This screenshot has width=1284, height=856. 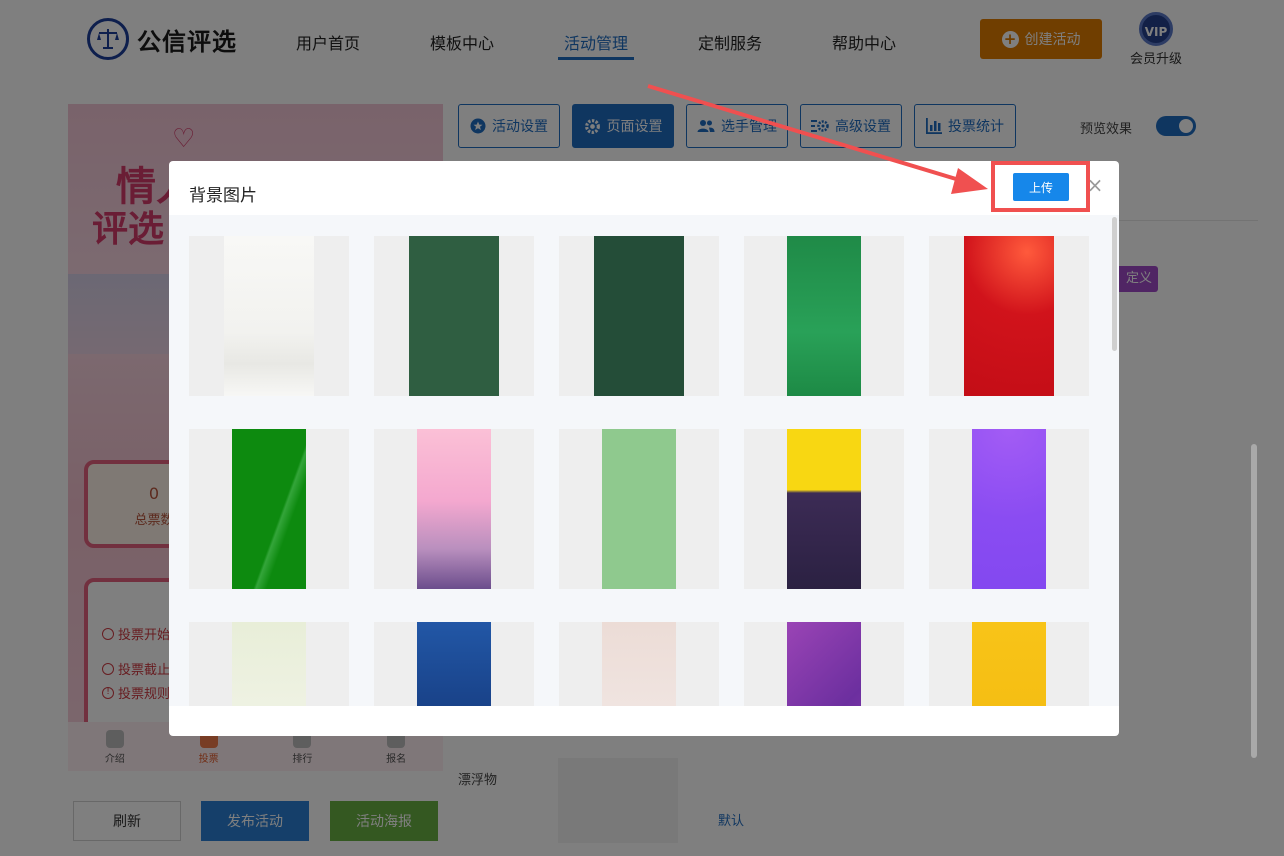 I want to click on page-scrollbar, so click(x=1254, y=601).